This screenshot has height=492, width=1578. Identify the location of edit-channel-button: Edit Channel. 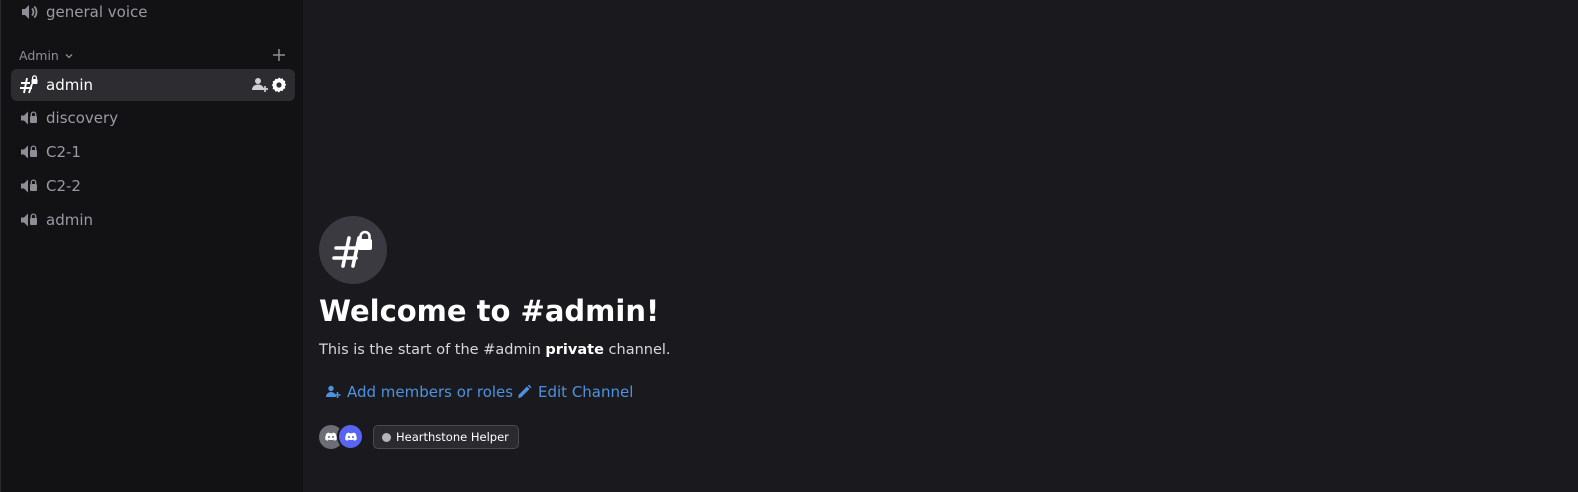
(574, 392).